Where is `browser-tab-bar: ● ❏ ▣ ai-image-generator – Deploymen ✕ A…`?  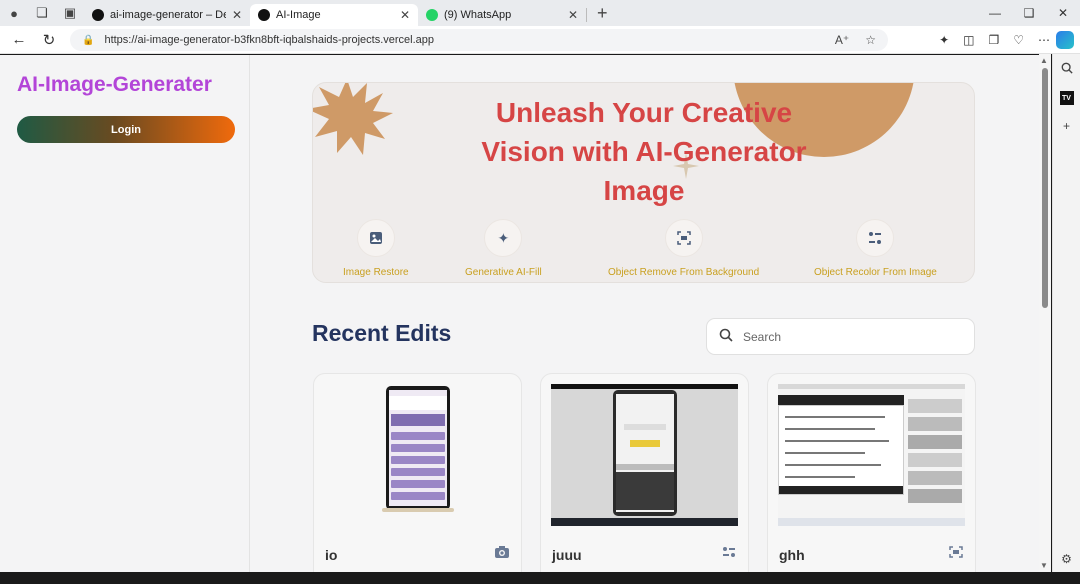
browser-tab-bar: ● ❏ ▣ ai-image-generator – Deploymen ✕ A… is located at coordinates (540, 13).